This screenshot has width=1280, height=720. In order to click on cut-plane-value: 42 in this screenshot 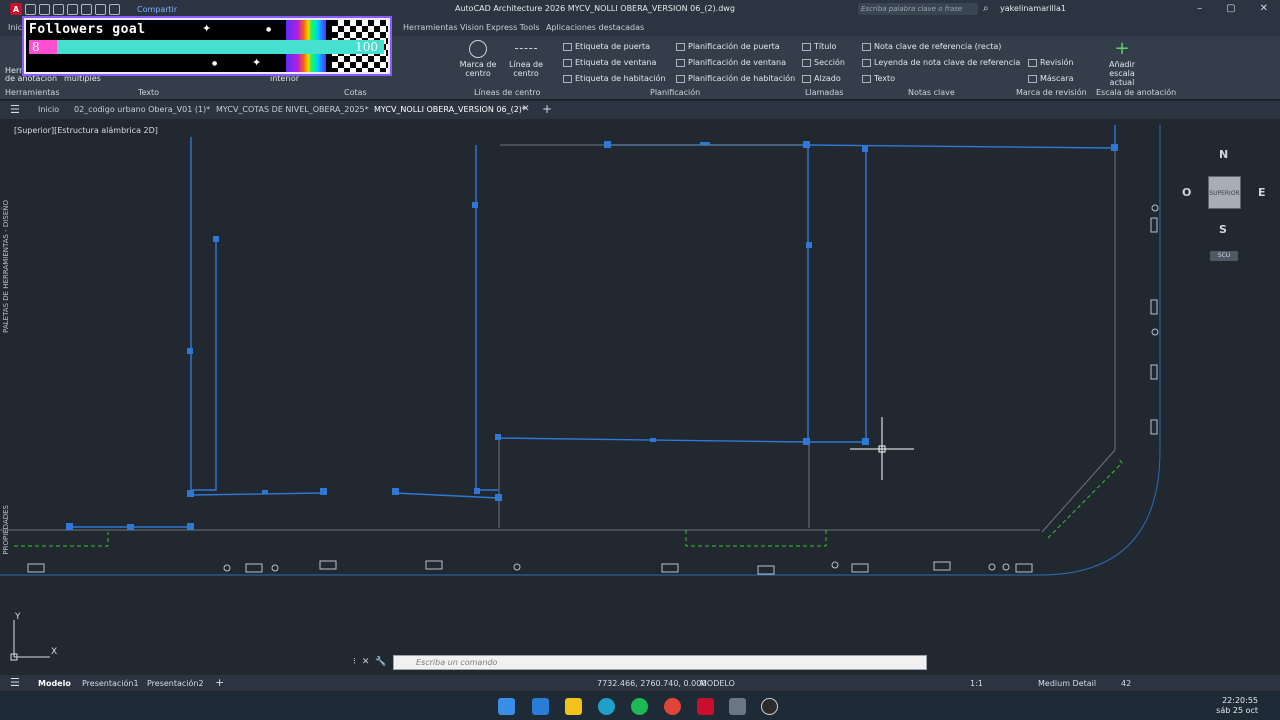, I will do `click(1126, 683)`.